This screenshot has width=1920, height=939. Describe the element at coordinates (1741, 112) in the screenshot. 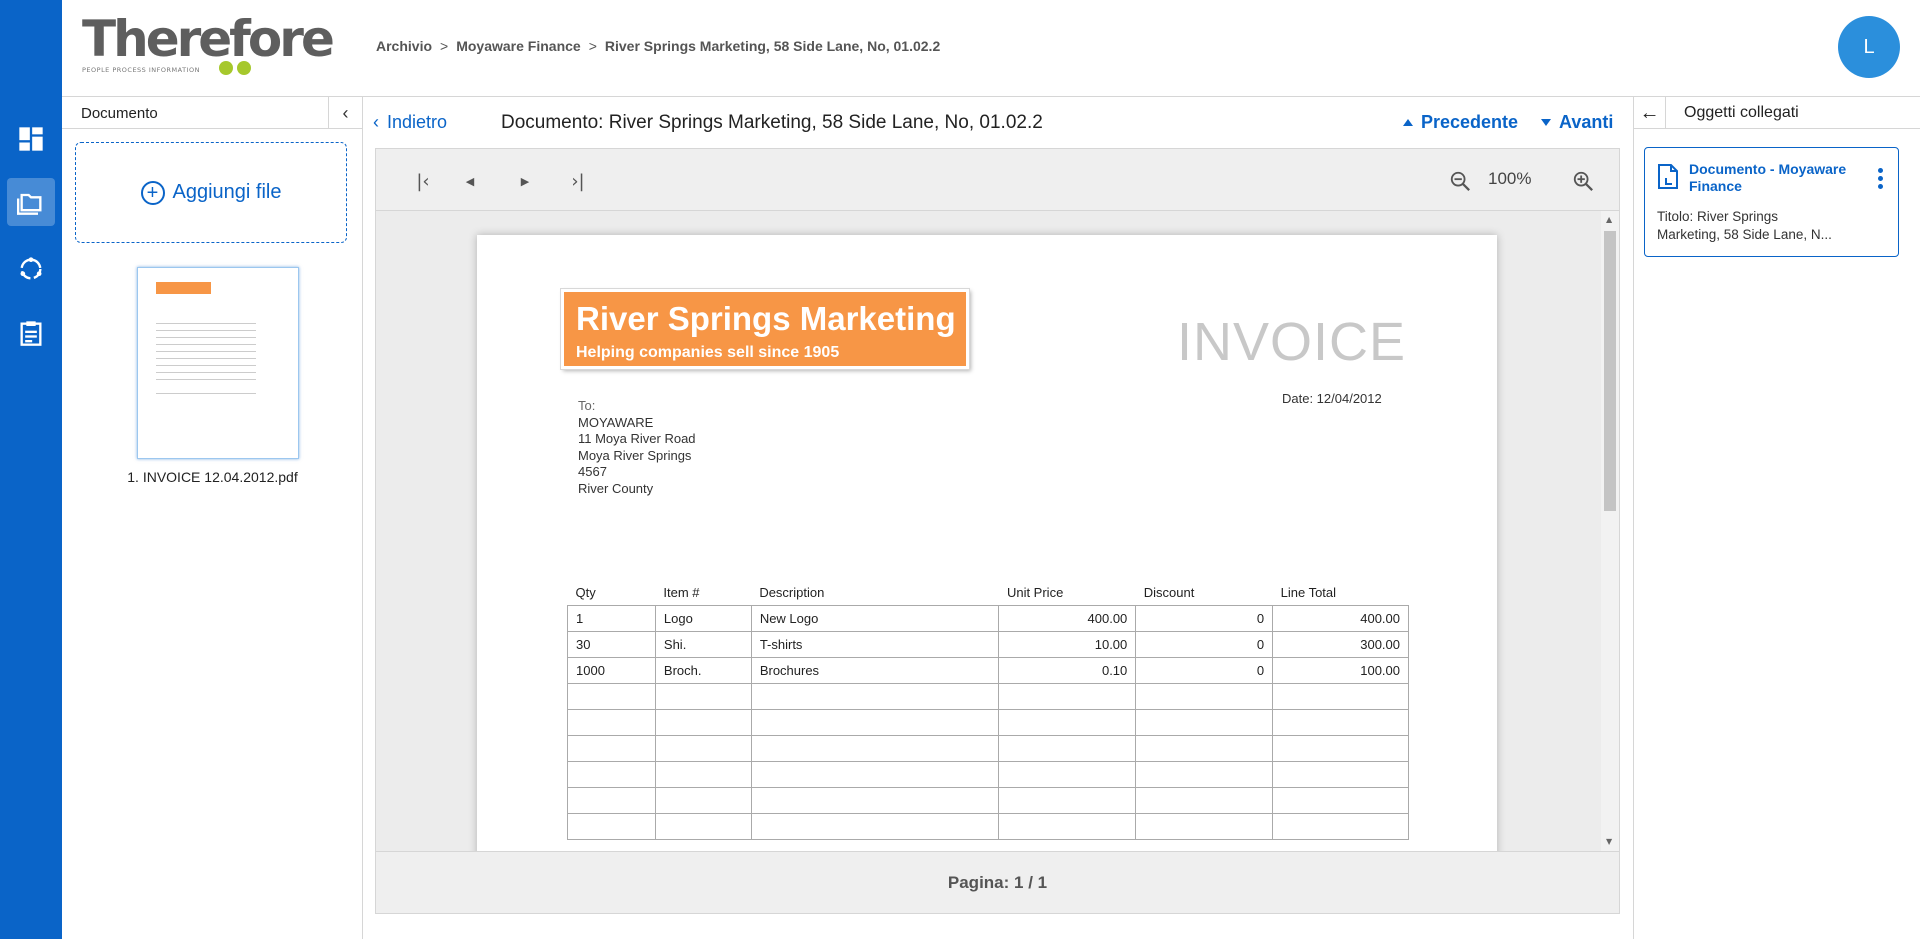

I see `panel-title: Oggetti collegati` at that location.